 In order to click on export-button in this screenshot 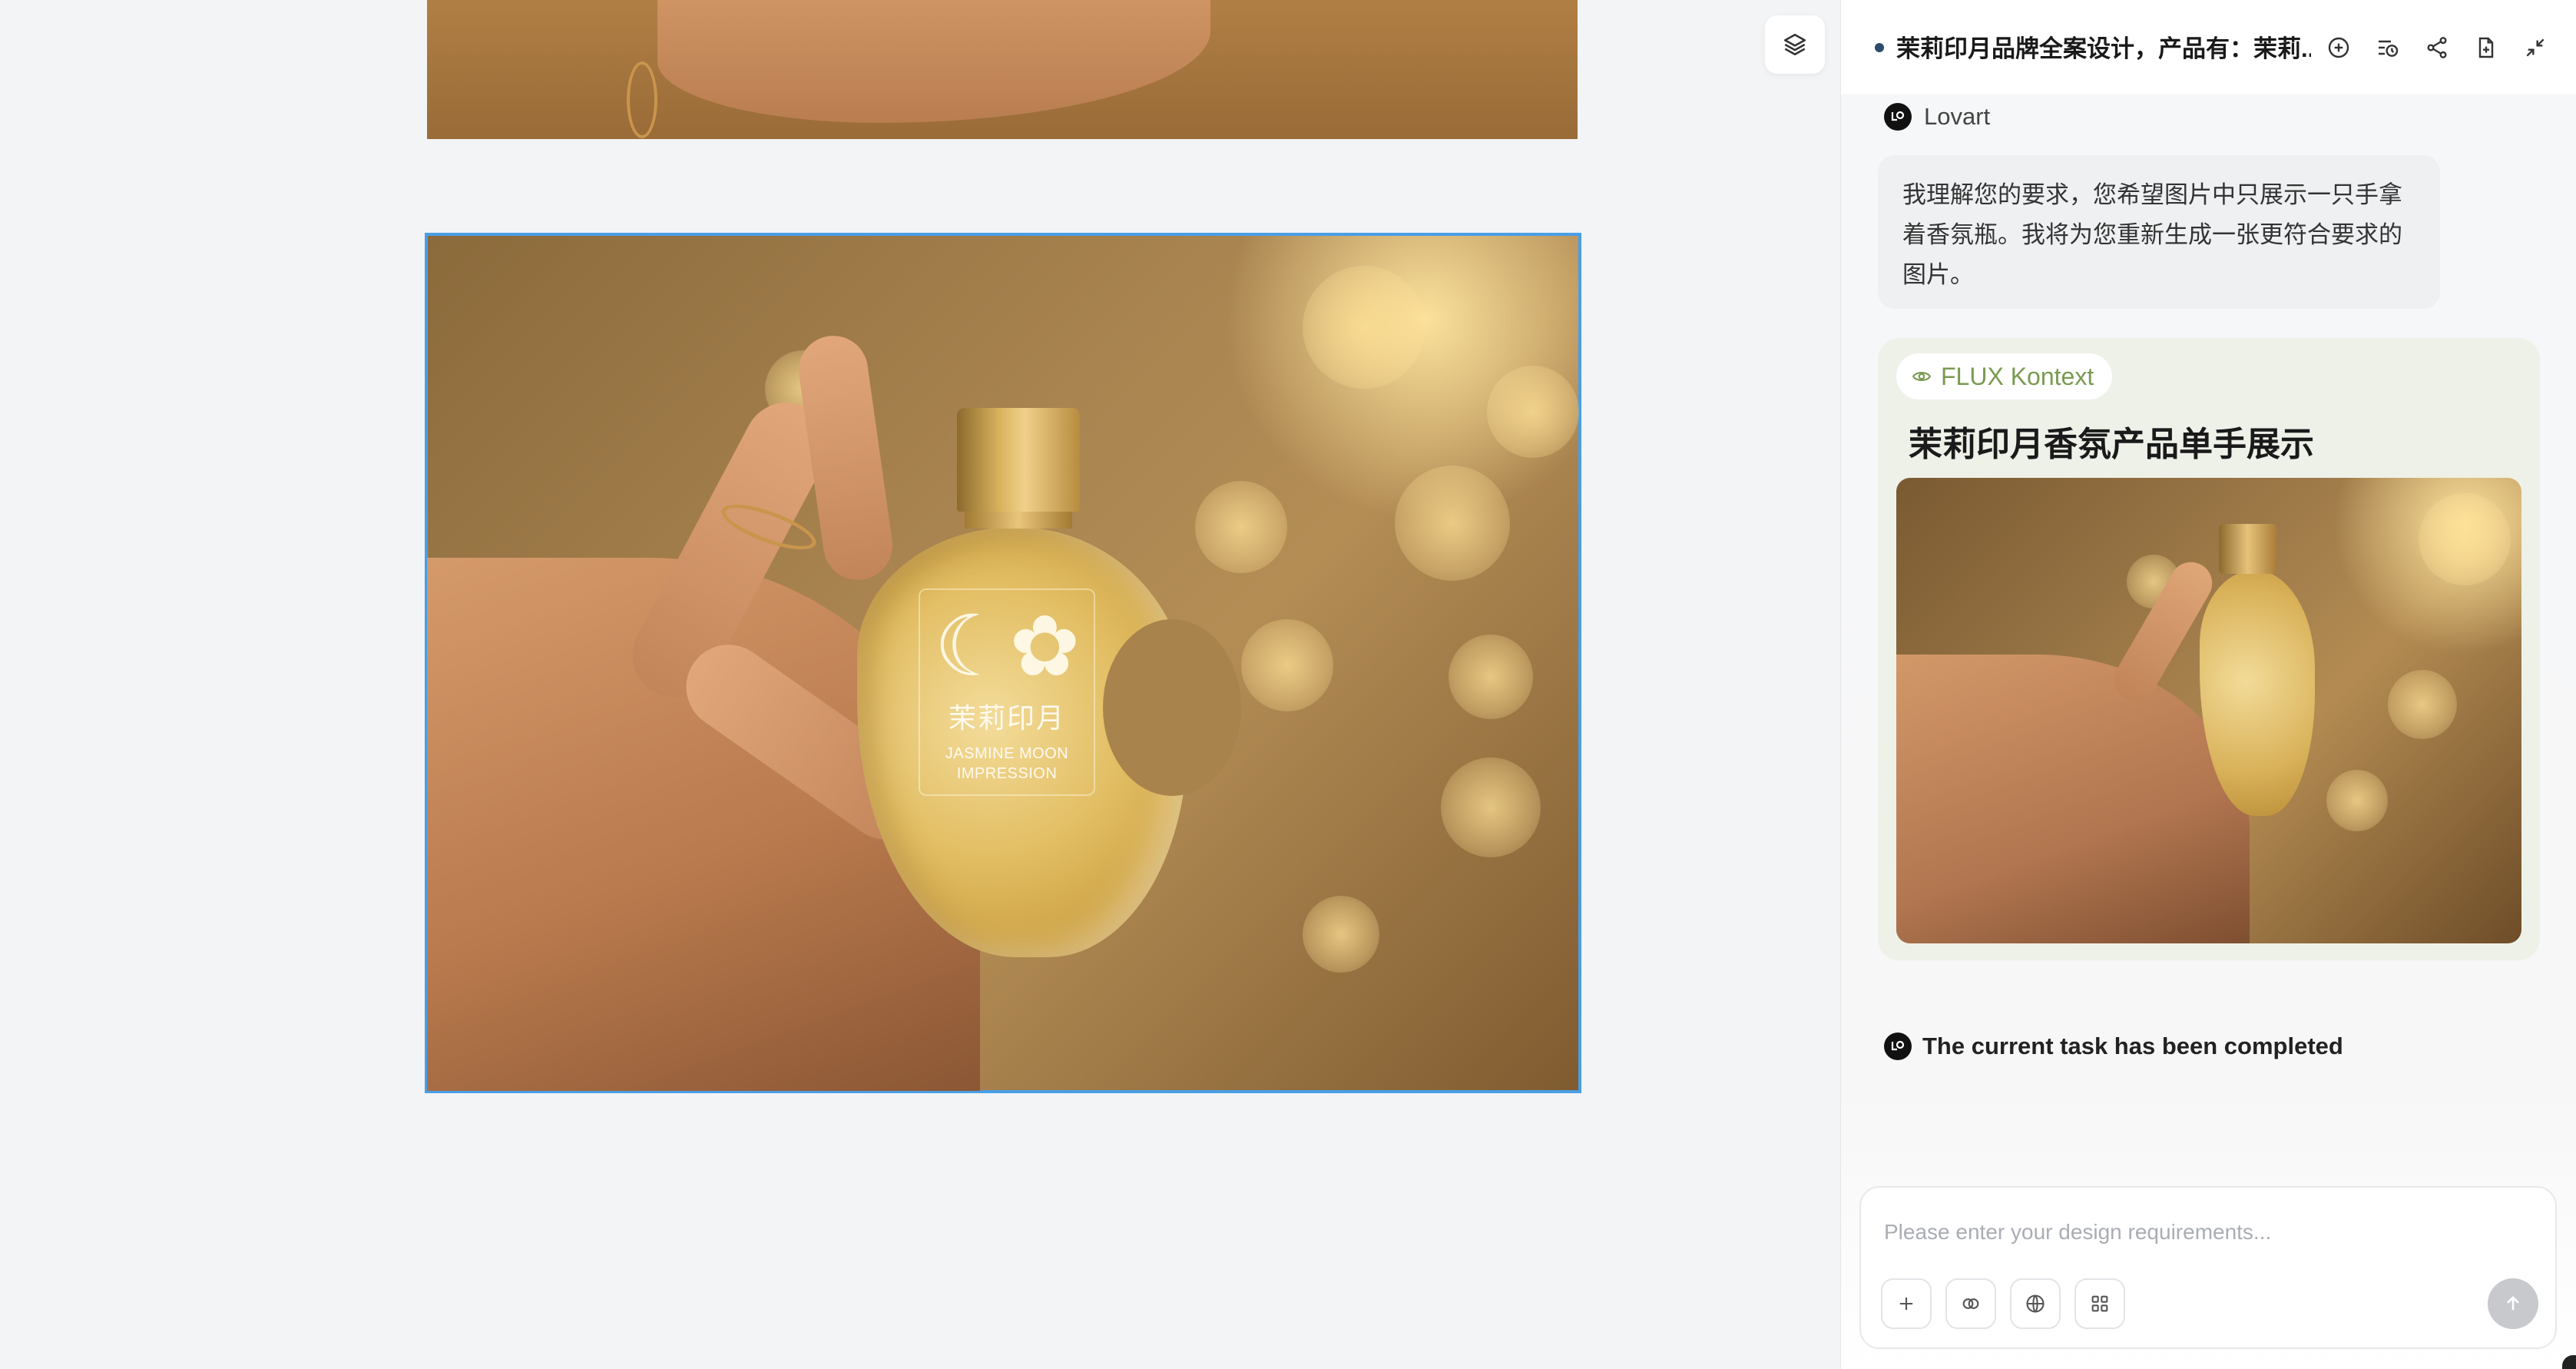, I will do `click(2486, 47)`.